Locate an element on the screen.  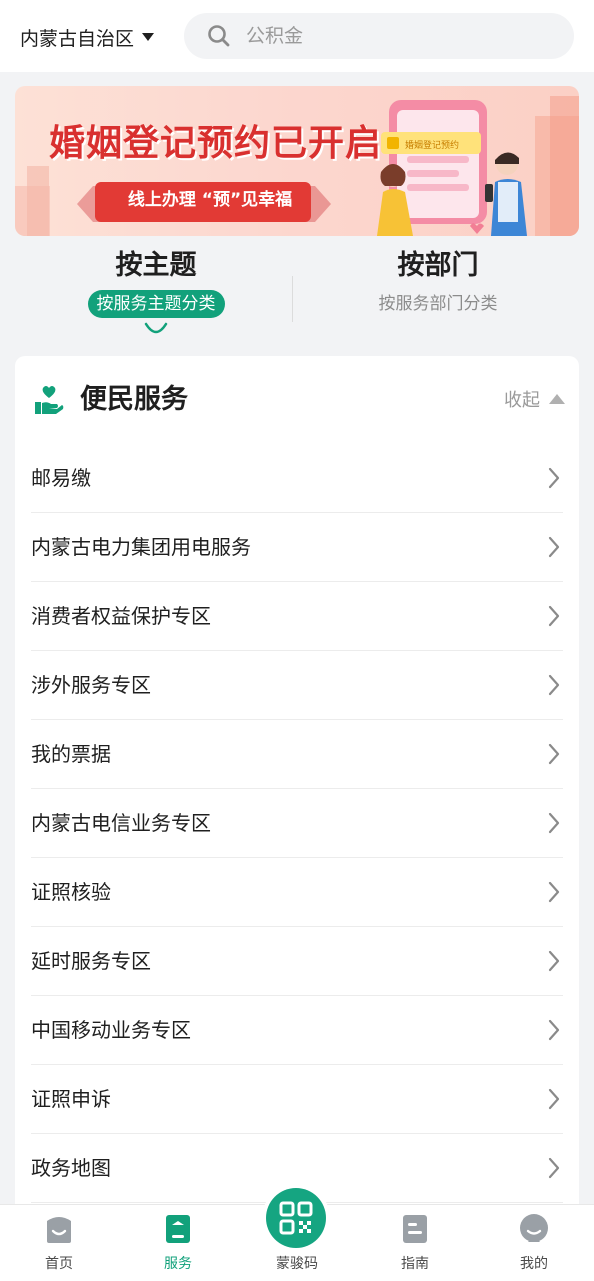
collapse-button: 收起 is located at coordinates (534, 399).